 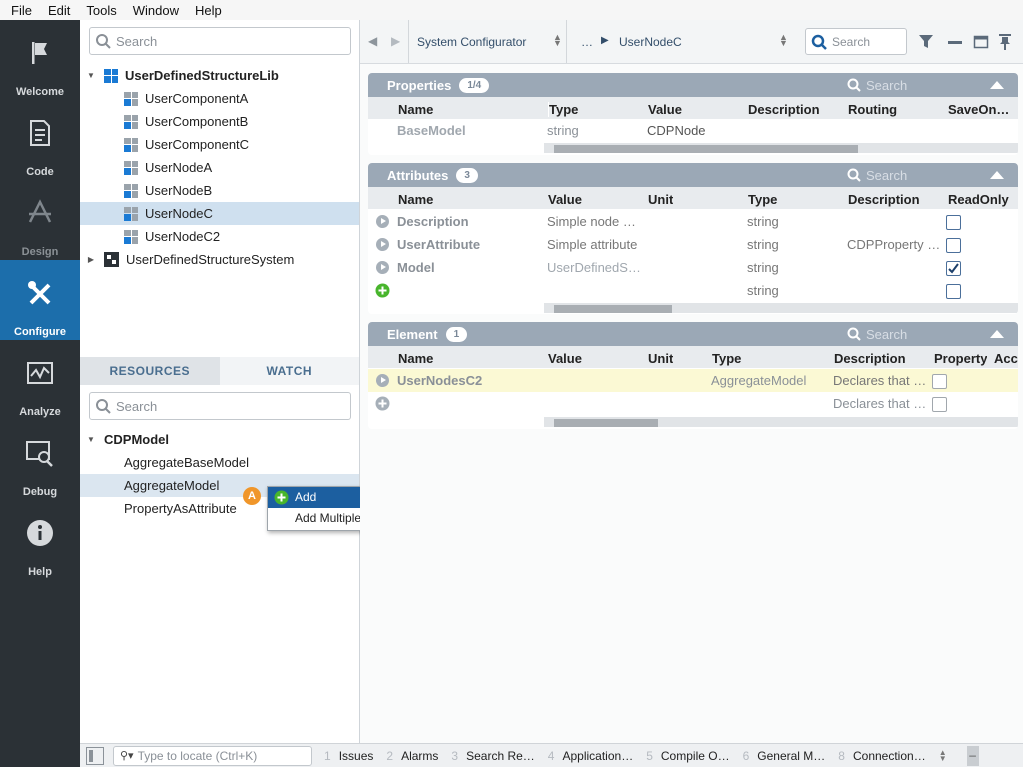 What do you see at coordinates (943, 755) in the screenshot?
I see `updown-icon: ▲ ▼` at bounding box center [943, 755].